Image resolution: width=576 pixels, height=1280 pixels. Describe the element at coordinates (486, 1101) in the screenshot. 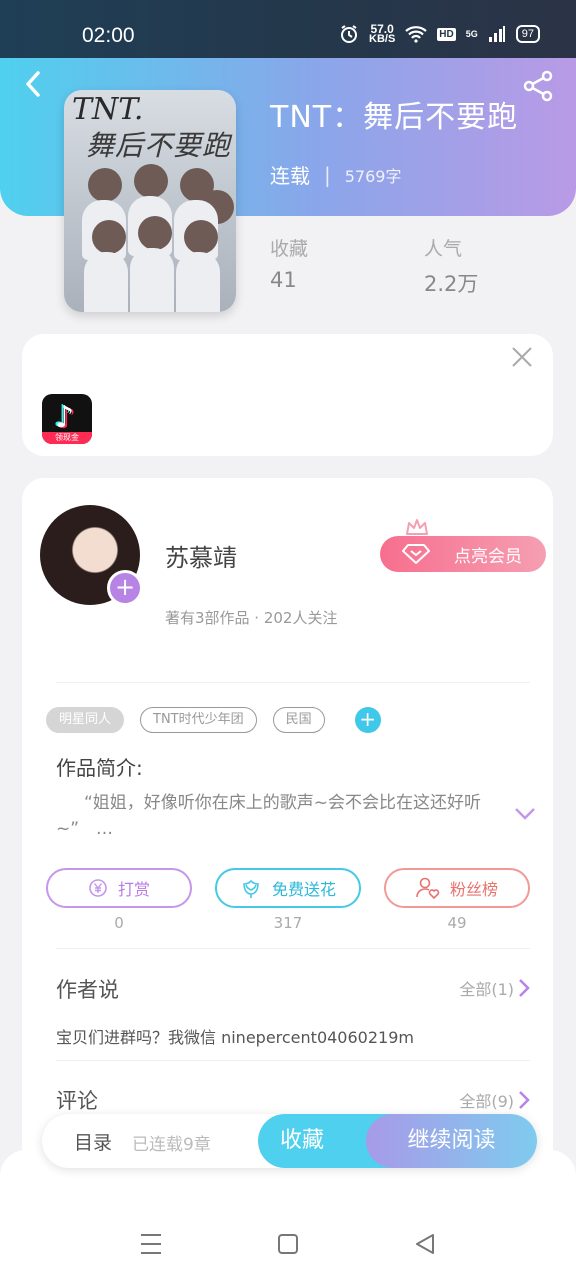

I see `comments-all-label: 全部(9)` at that location.